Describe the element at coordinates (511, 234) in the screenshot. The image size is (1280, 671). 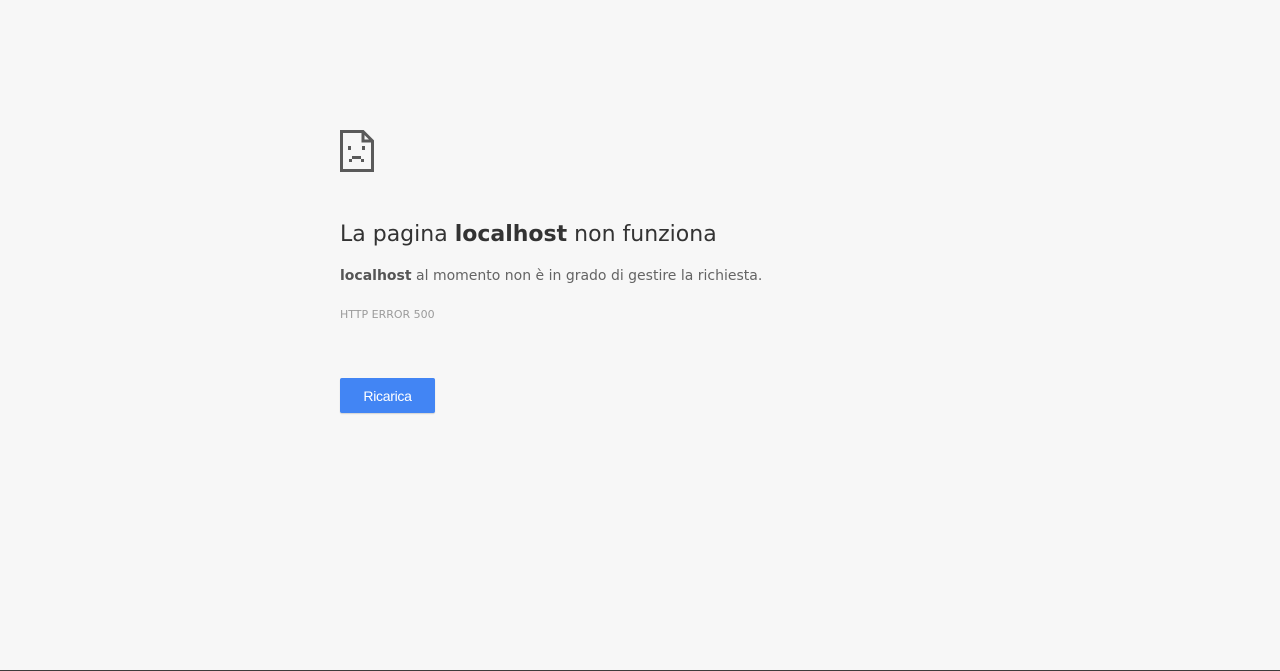
I see `title-host: localhost` at that location.